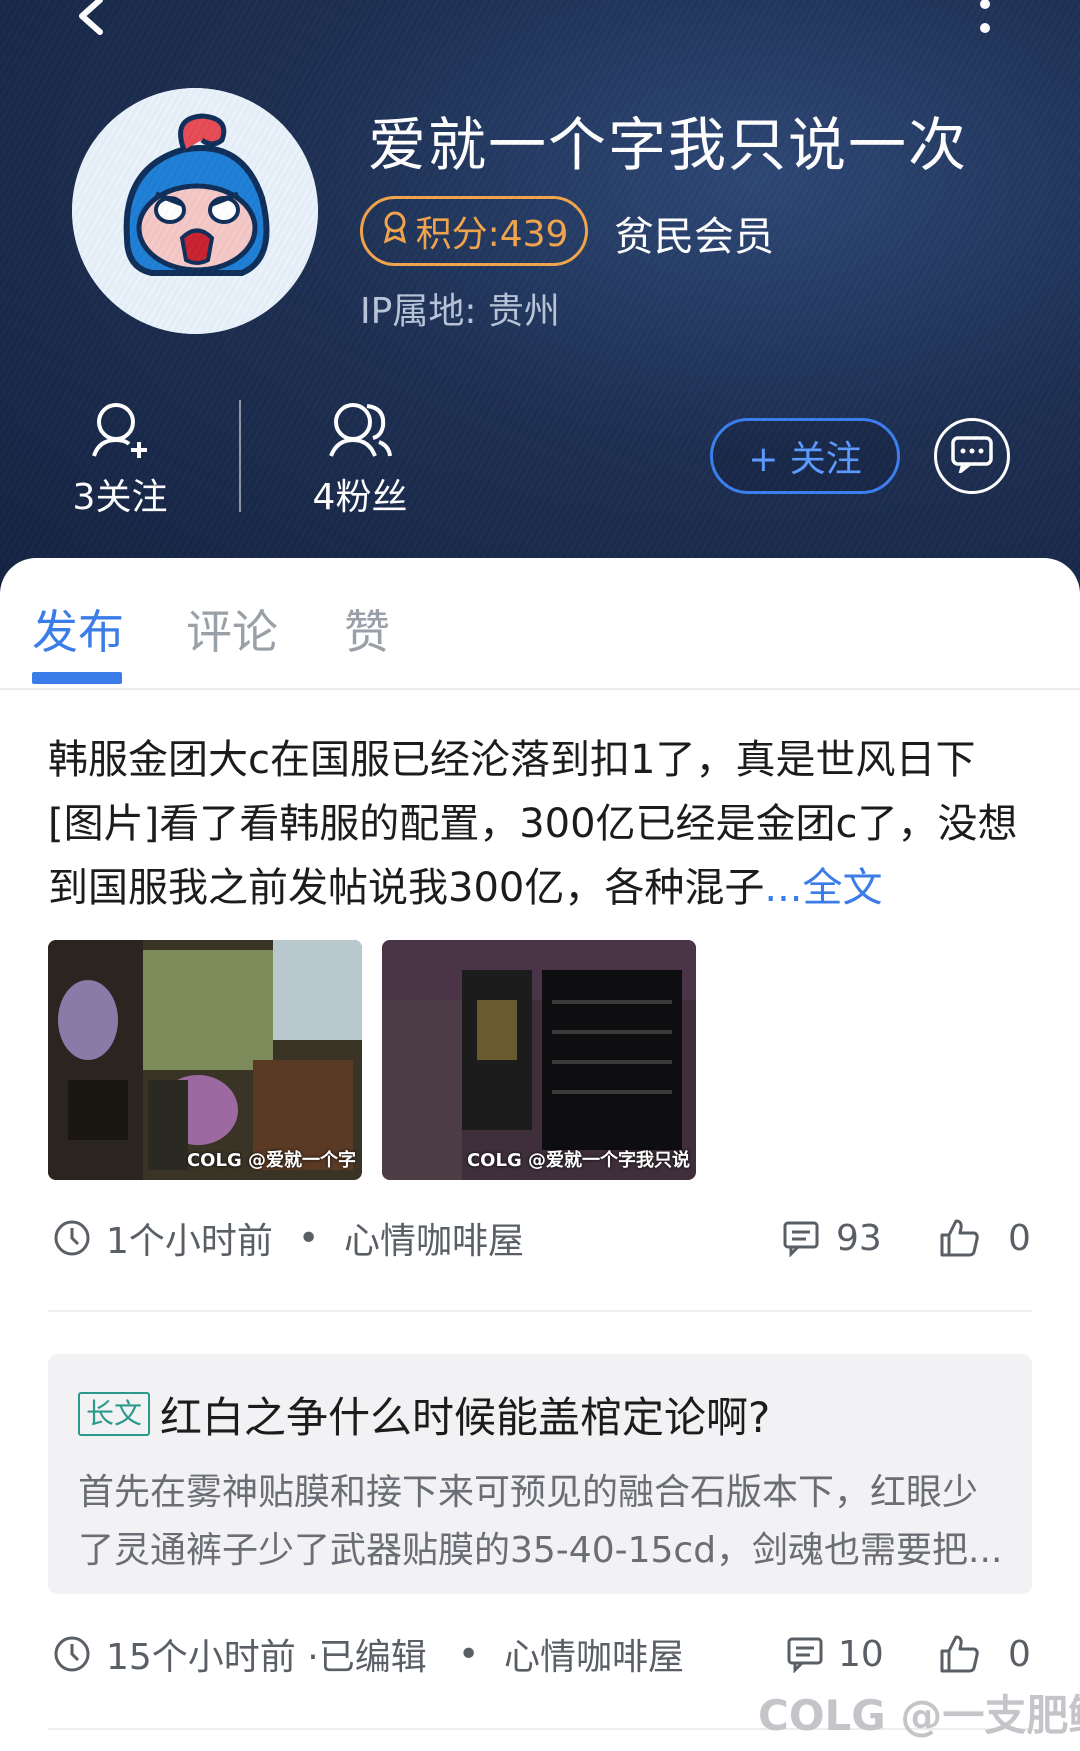 The width and height of the screenshot is (1080, 1751). I want to click on followers-icon, so click(360, 433).